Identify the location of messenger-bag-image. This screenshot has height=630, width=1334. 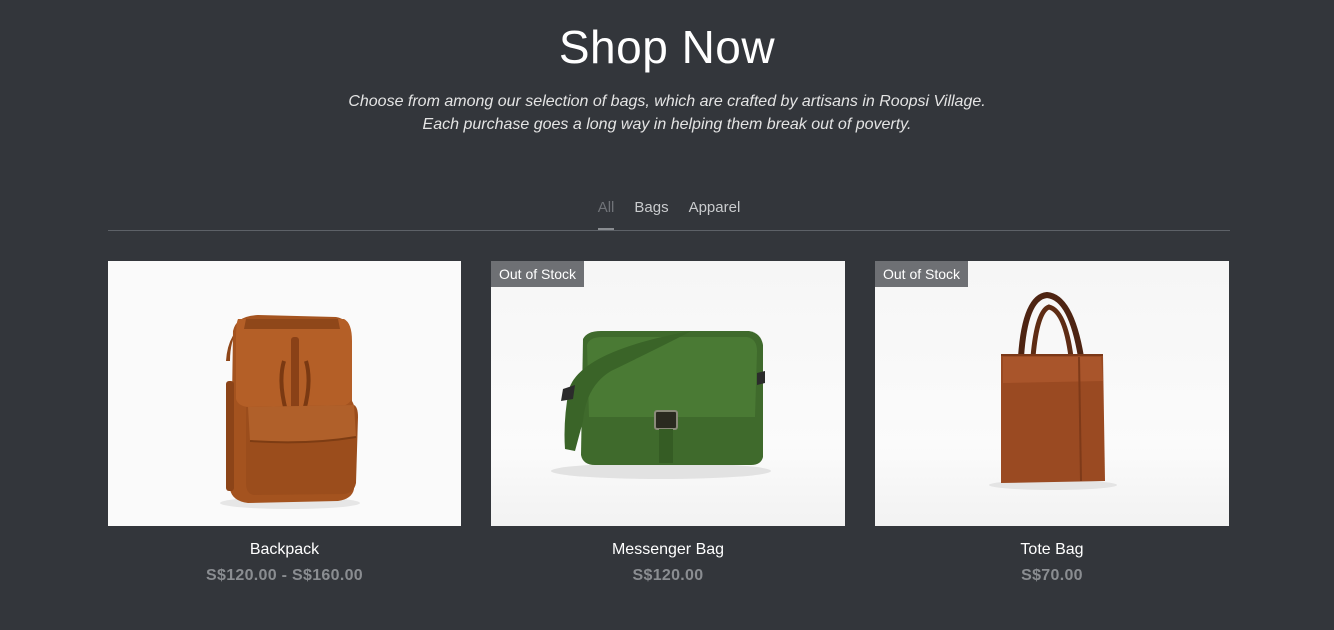
(661, 405).